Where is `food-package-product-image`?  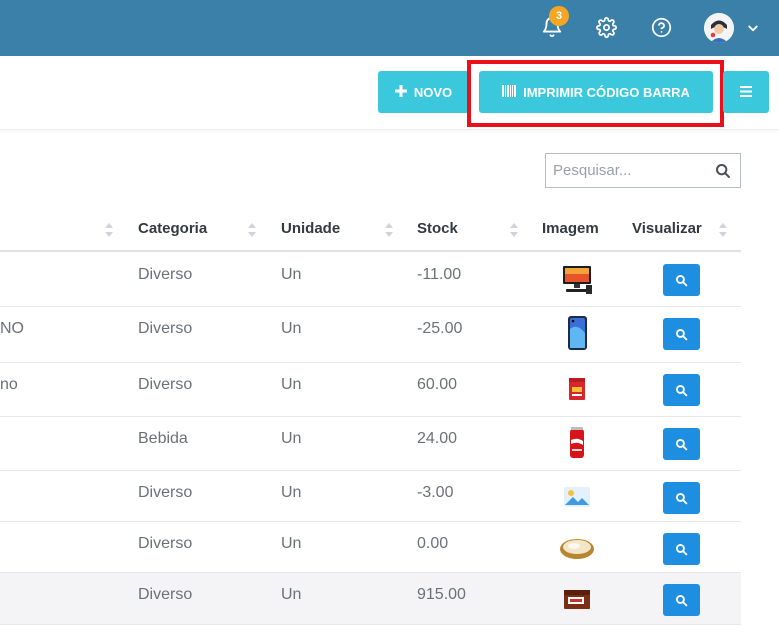
food-package-product-image is located at coordinates (577, 389).